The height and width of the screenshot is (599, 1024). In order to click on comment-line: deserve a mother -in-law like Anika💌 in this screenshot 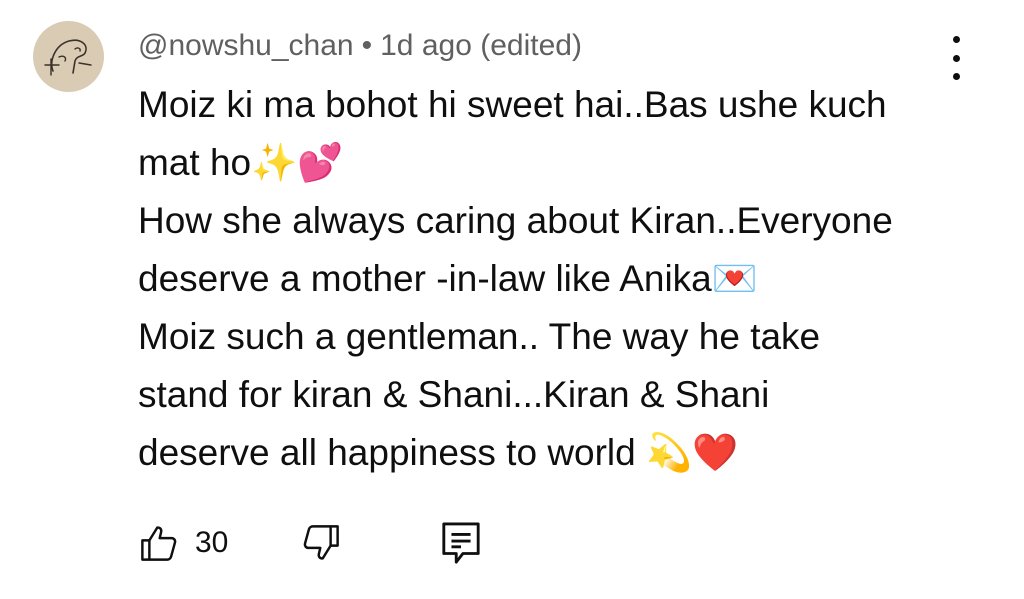, I will do `click(448, 278)`.